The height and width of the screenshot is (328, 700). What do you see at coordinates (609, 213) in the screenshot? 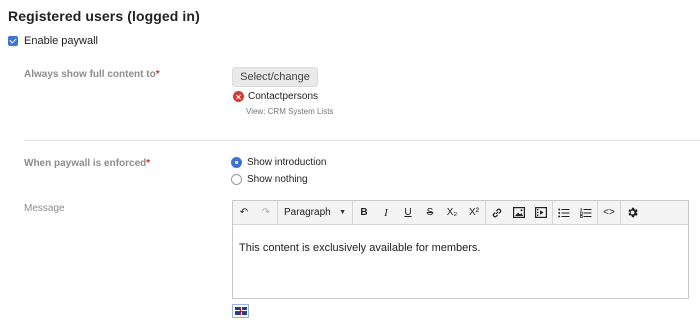
I see `source-code-icon: <>` at bounding box center [609, 213].